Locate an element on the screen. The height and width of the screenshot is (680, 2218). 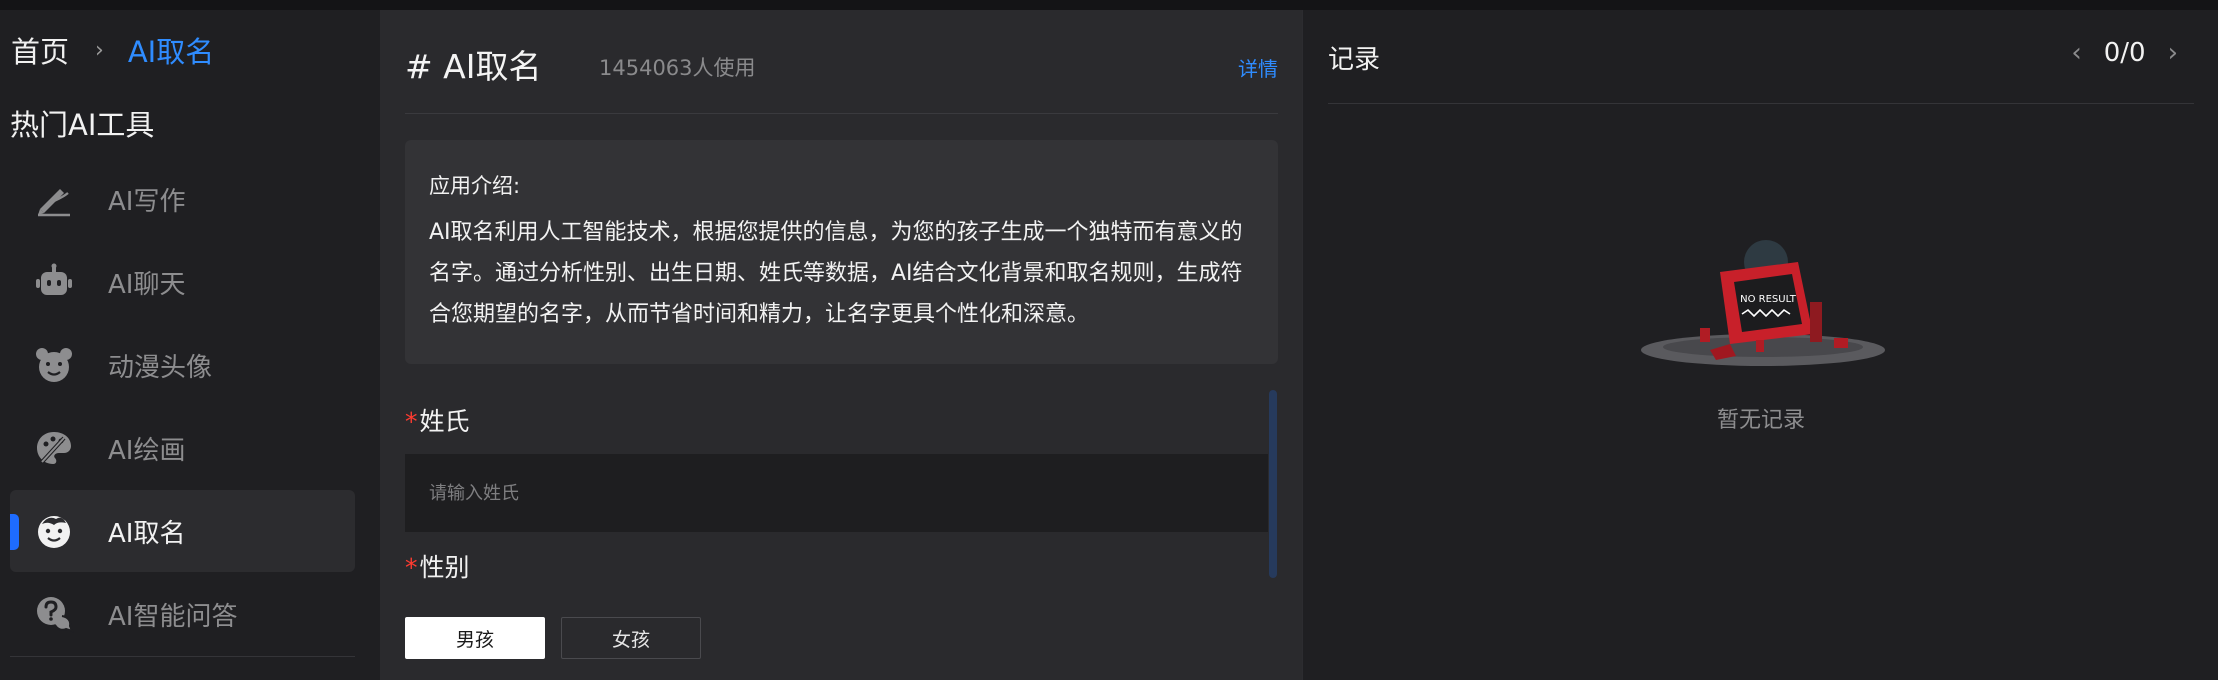
bear-icon is located at coordinates (54, 365).